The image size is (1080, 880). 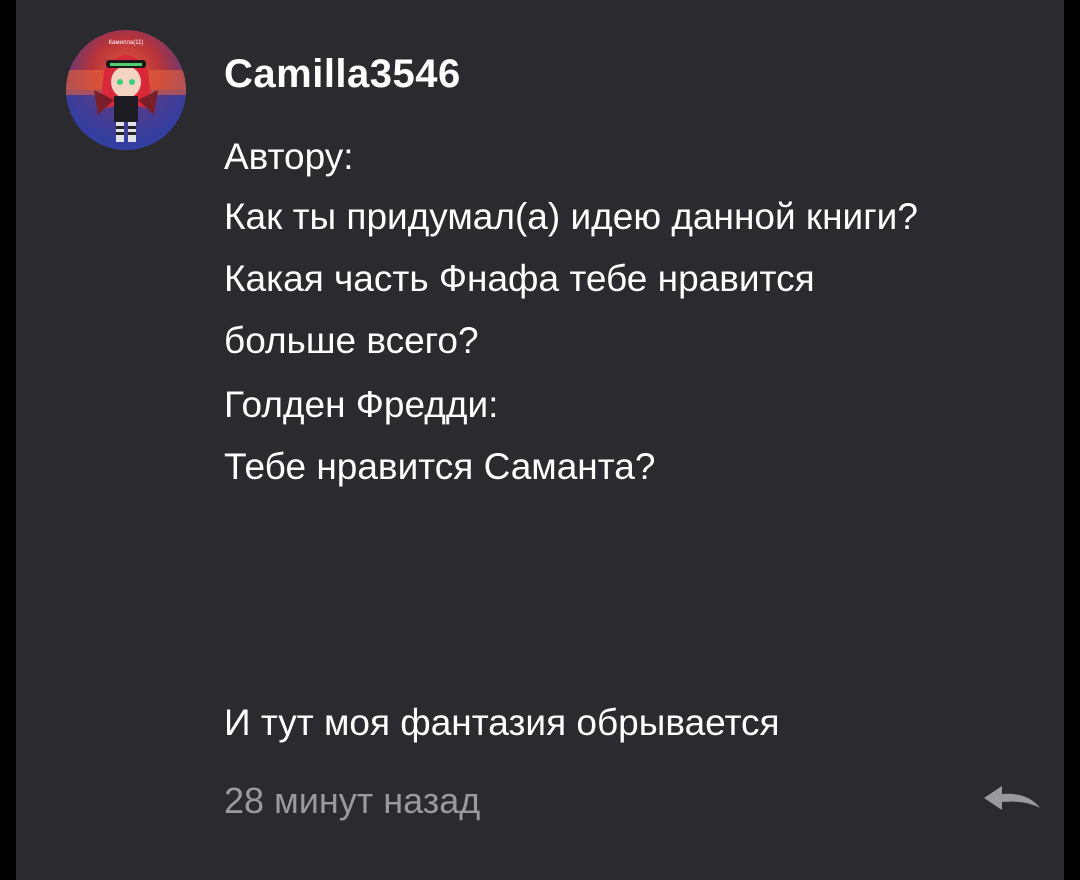 What do you see at coordinates (126, 43) in the screenshot?
I see `avatar-label: Камилла(11)` at bounding box center [126, 43].